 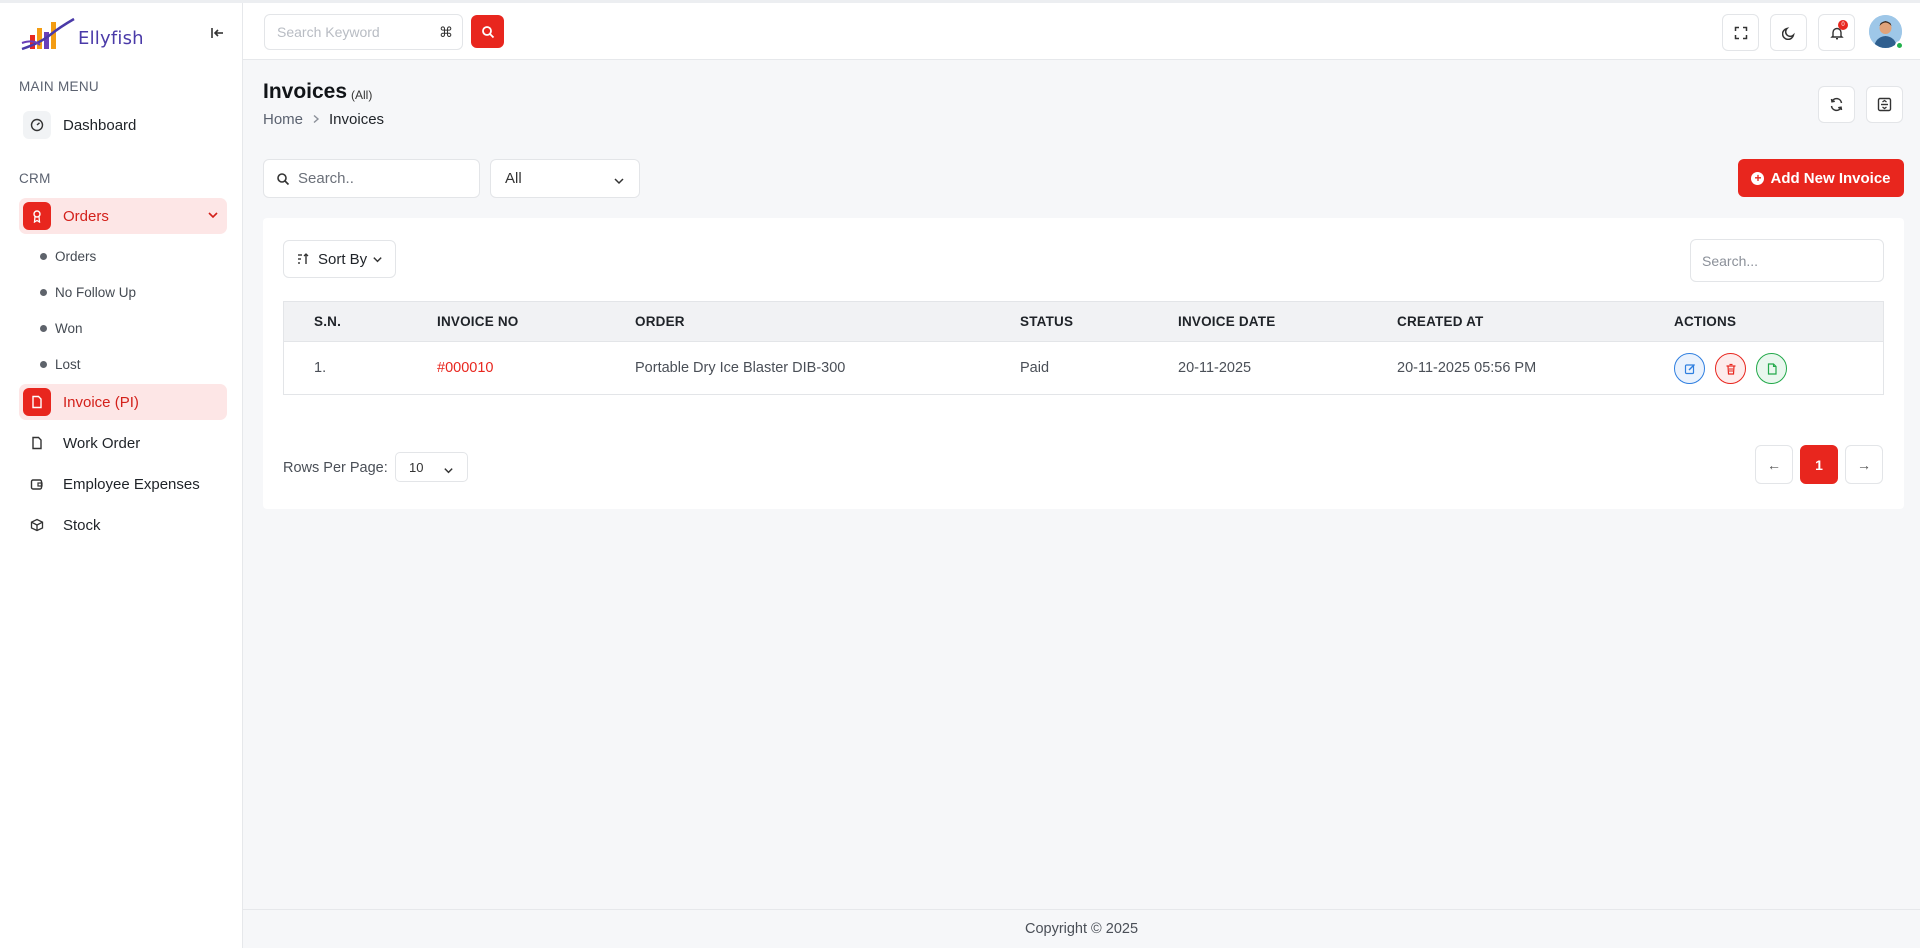 What do you see at coordinates (37, 525) in the screenshot?
I see `box-icon` at bounding box center [37, 525].